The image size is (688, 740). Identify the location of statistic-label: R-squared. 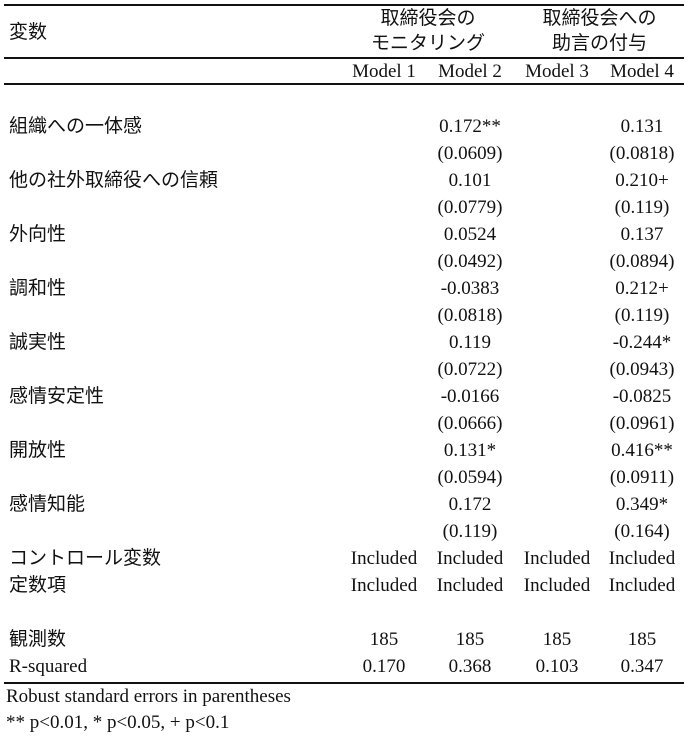
(48, 666).